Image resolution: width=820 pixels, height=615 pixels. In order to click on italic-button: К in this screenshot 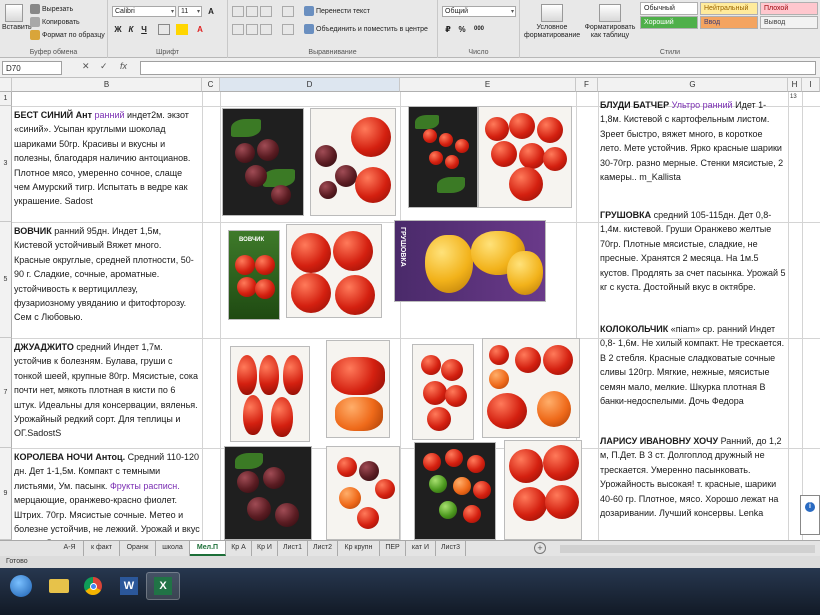, I will do `click(131, 29)`.